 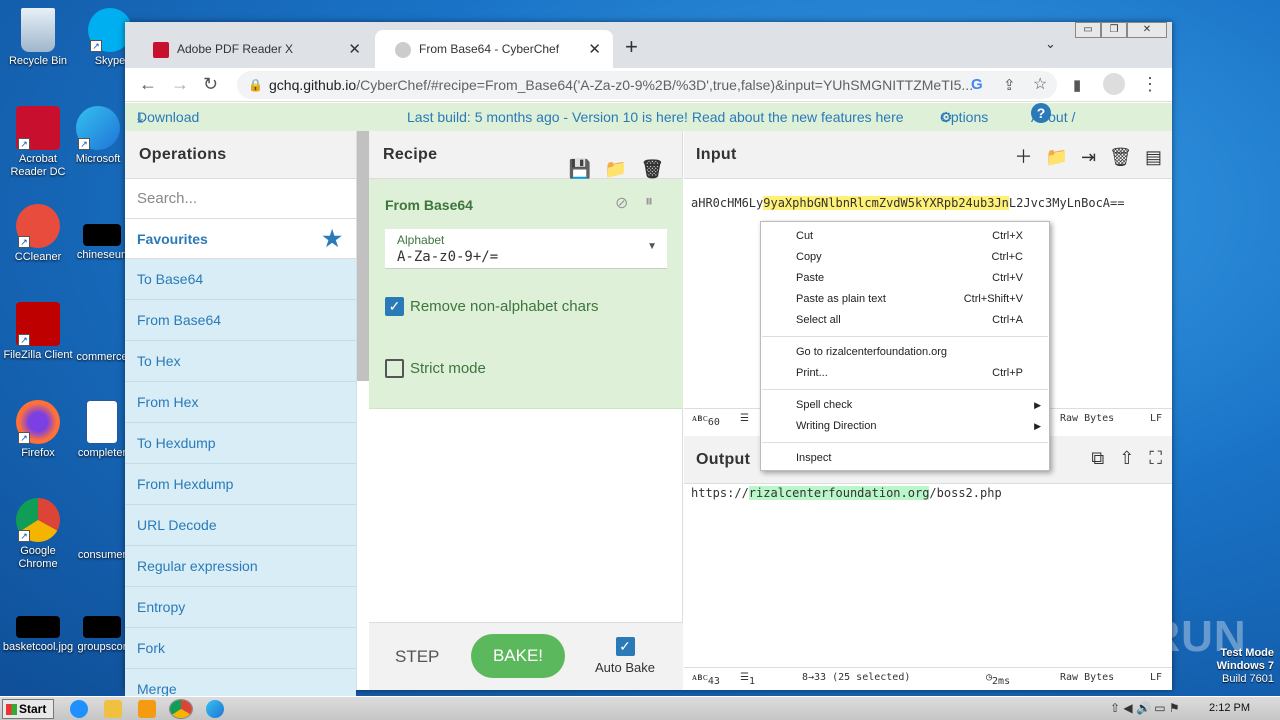 What do you see at coordinates (977, 84) in the screenshot?
I see `google-lens-icon: G` at bounding box center [977, 84].